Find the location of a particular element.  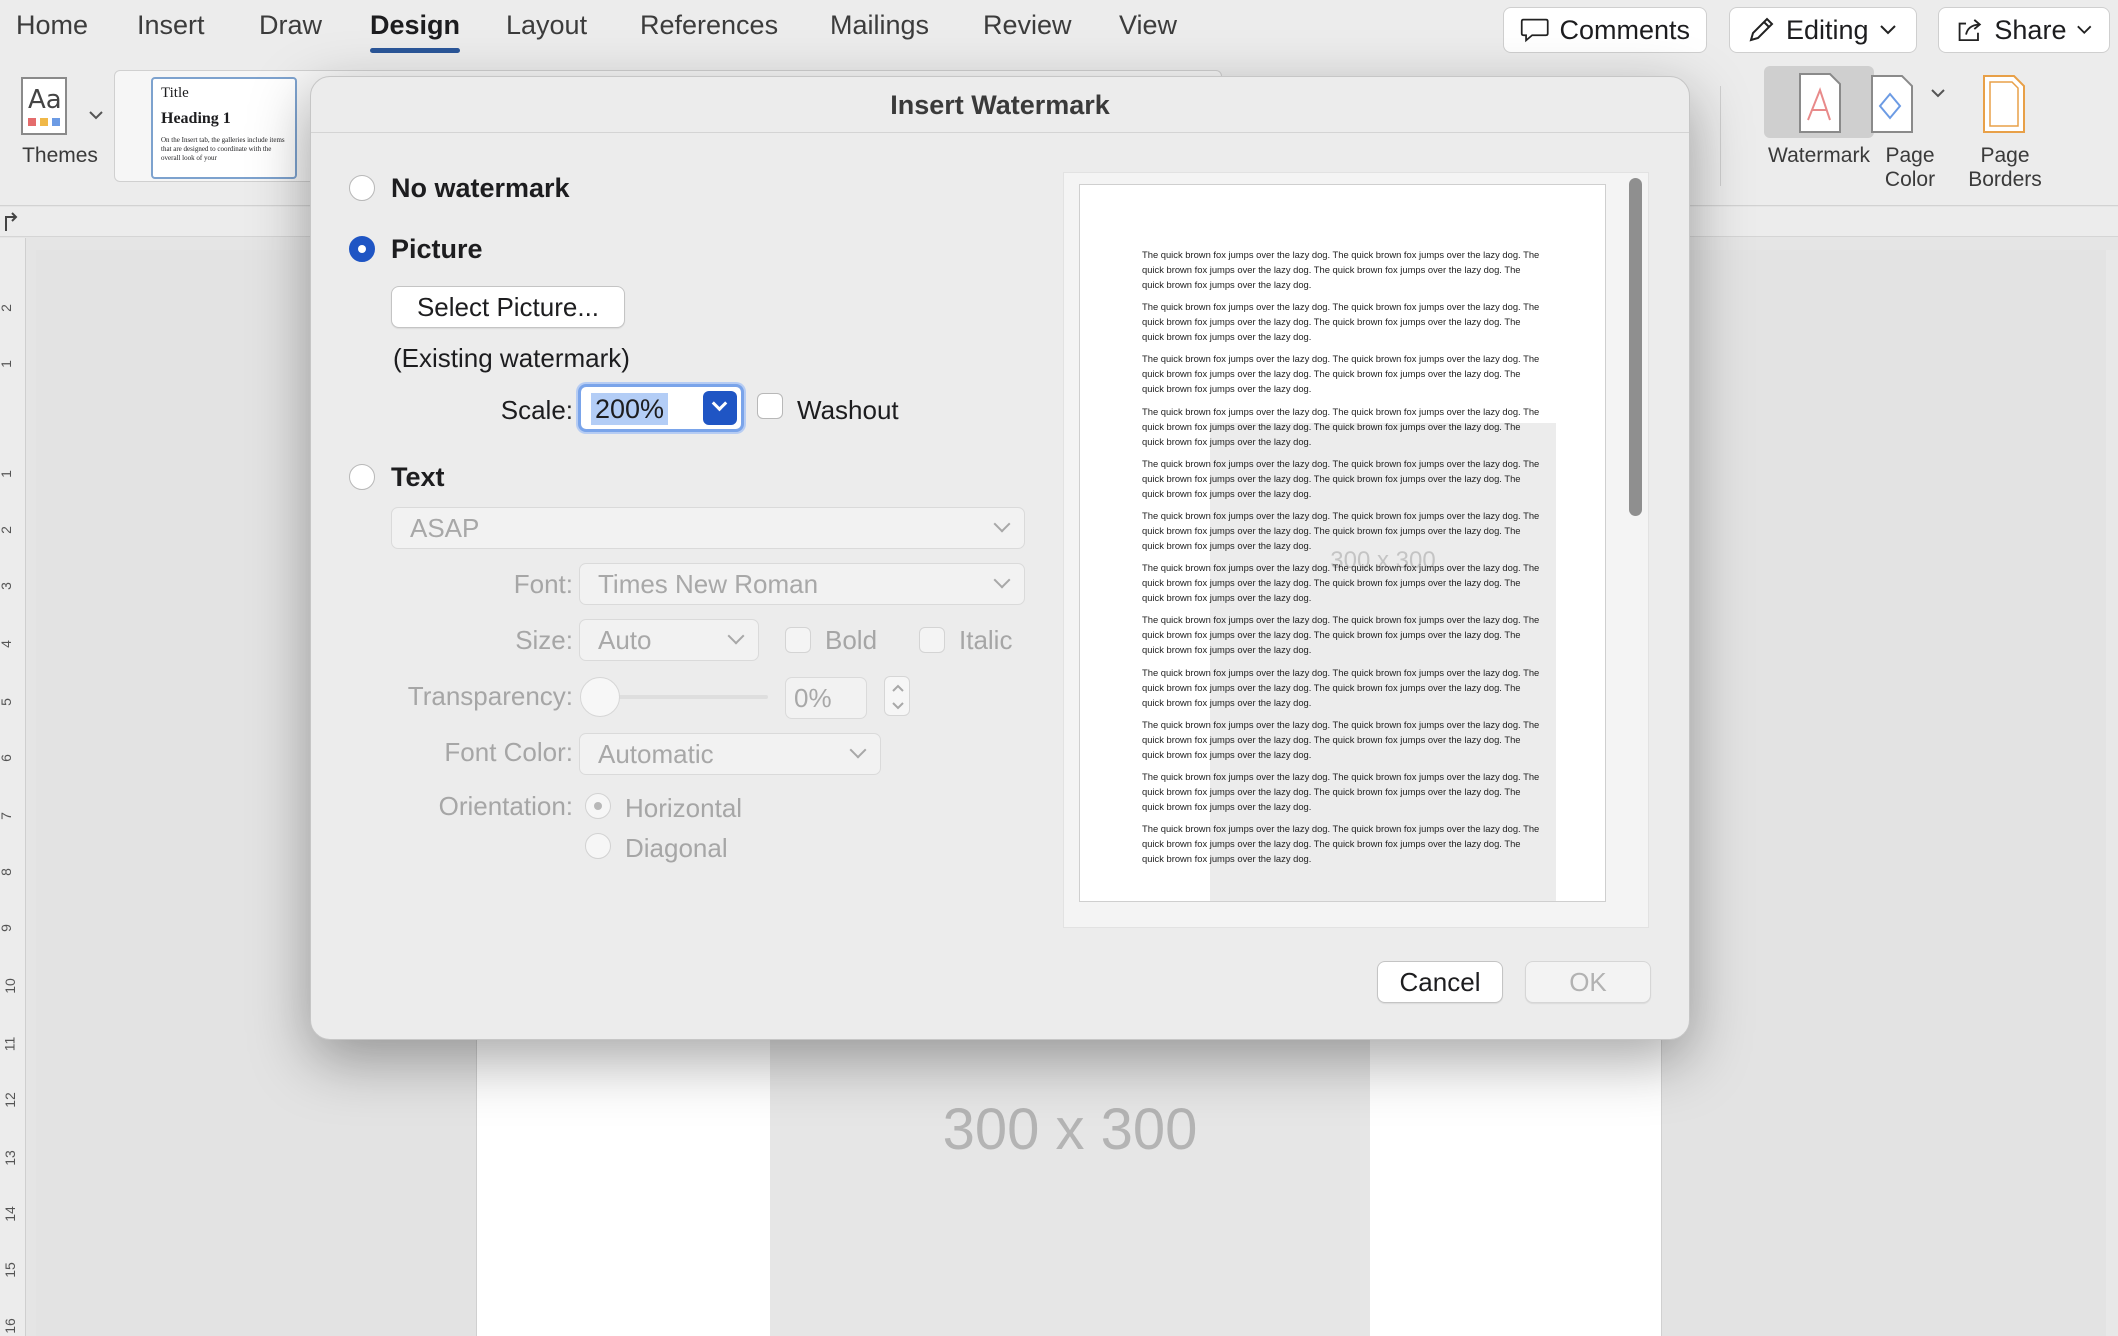

washout-label: Washout is located at coordinates (848, 410).